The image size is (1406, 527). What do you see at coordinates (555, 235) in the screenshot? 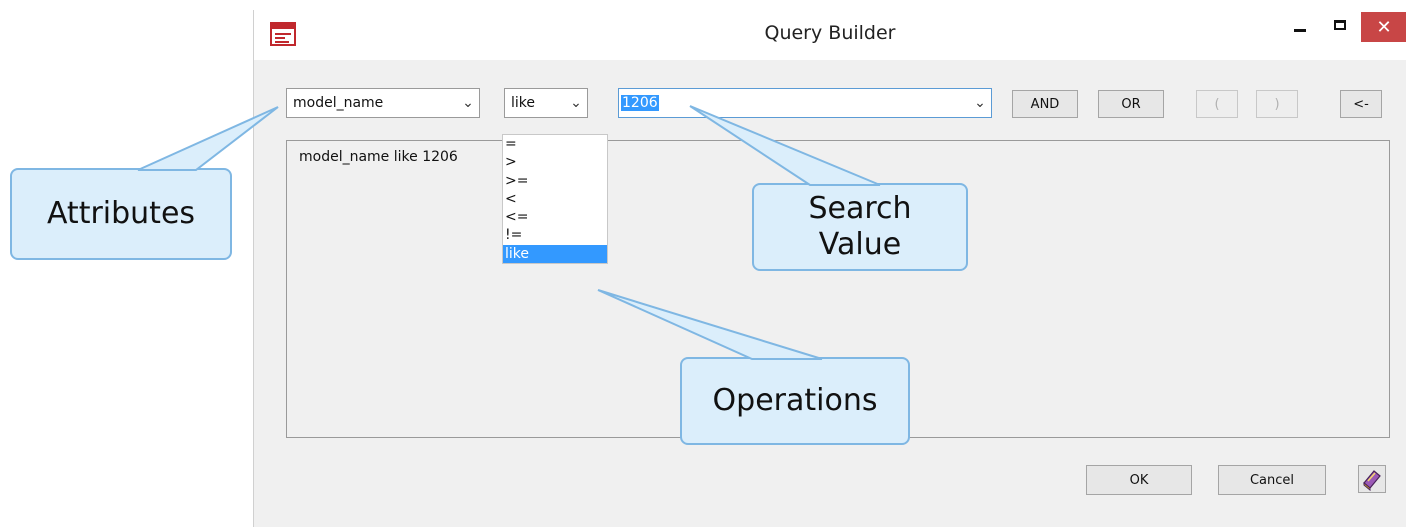
I see `operator-option: !=` at bounding box center [555, 235].